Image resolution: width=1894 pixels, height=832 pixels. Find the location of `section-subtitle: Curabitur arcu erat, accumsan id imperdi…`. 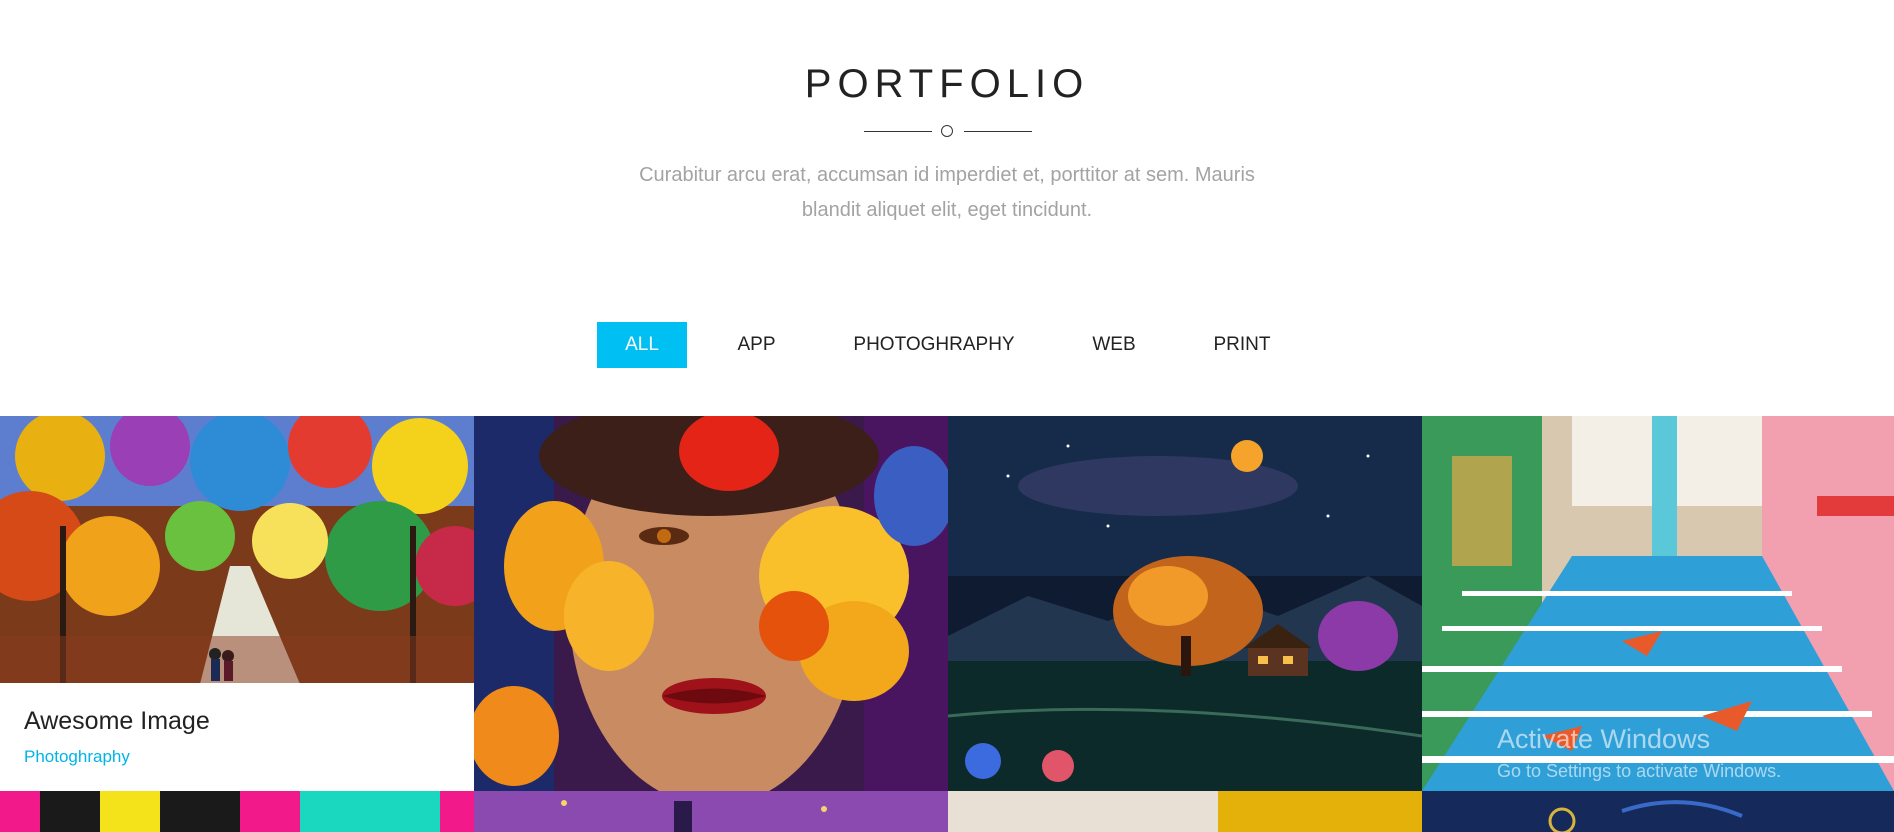

section-subtitle: Curabitur arcu erat, accumsan id imperdi… is located at coordinates (947, 193).